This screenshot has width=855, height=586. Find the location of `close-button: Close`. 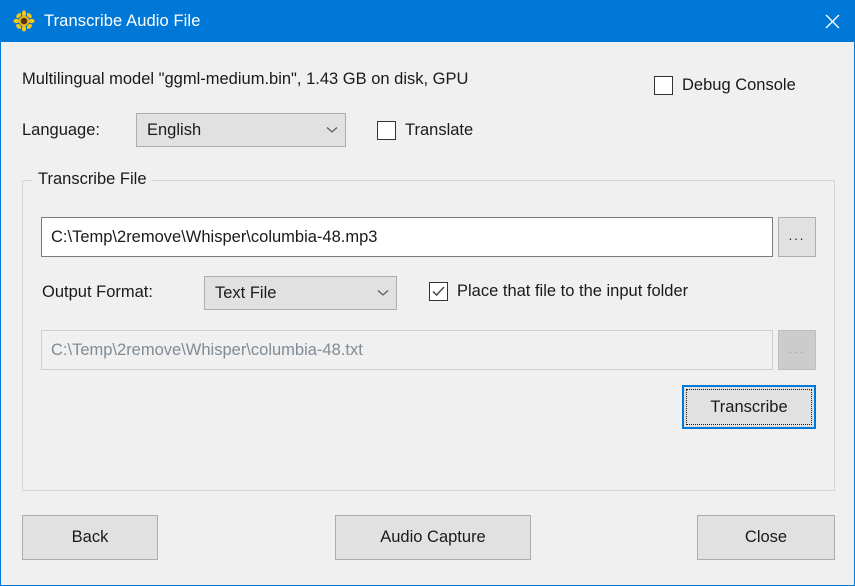

close-button: Close is located at coordinates (766, 537).